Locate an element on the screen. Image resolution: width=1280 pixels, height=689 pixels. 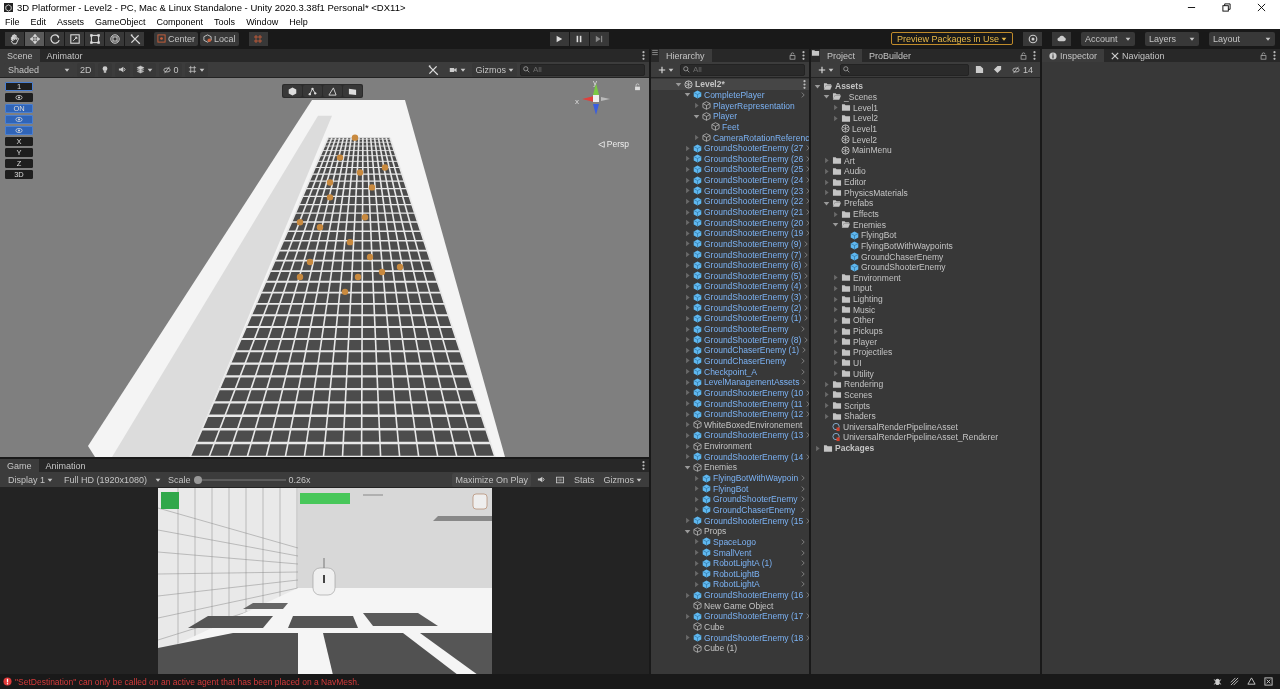
panel-tab: Animator is located at coordinates (64, 55).